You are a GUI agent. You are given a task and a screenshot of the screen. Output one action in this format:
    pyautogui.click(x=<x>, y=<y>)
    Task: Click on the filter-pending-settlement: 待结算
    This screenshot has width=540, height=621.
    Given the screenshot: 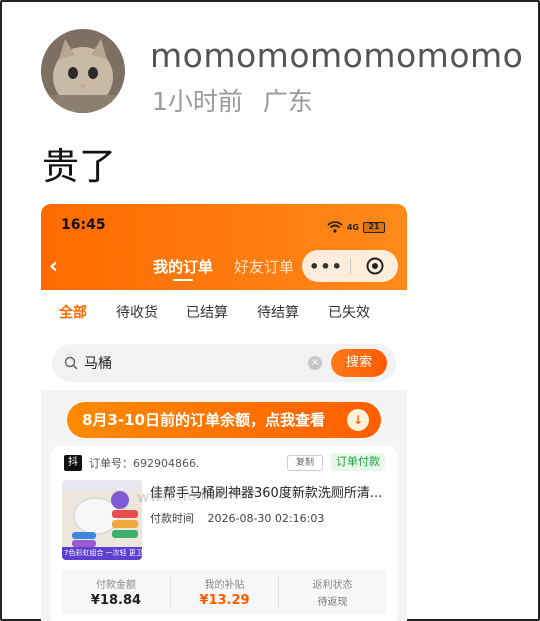 What is the action you would take?
    pyautogui.click(x=278, y=312)
    